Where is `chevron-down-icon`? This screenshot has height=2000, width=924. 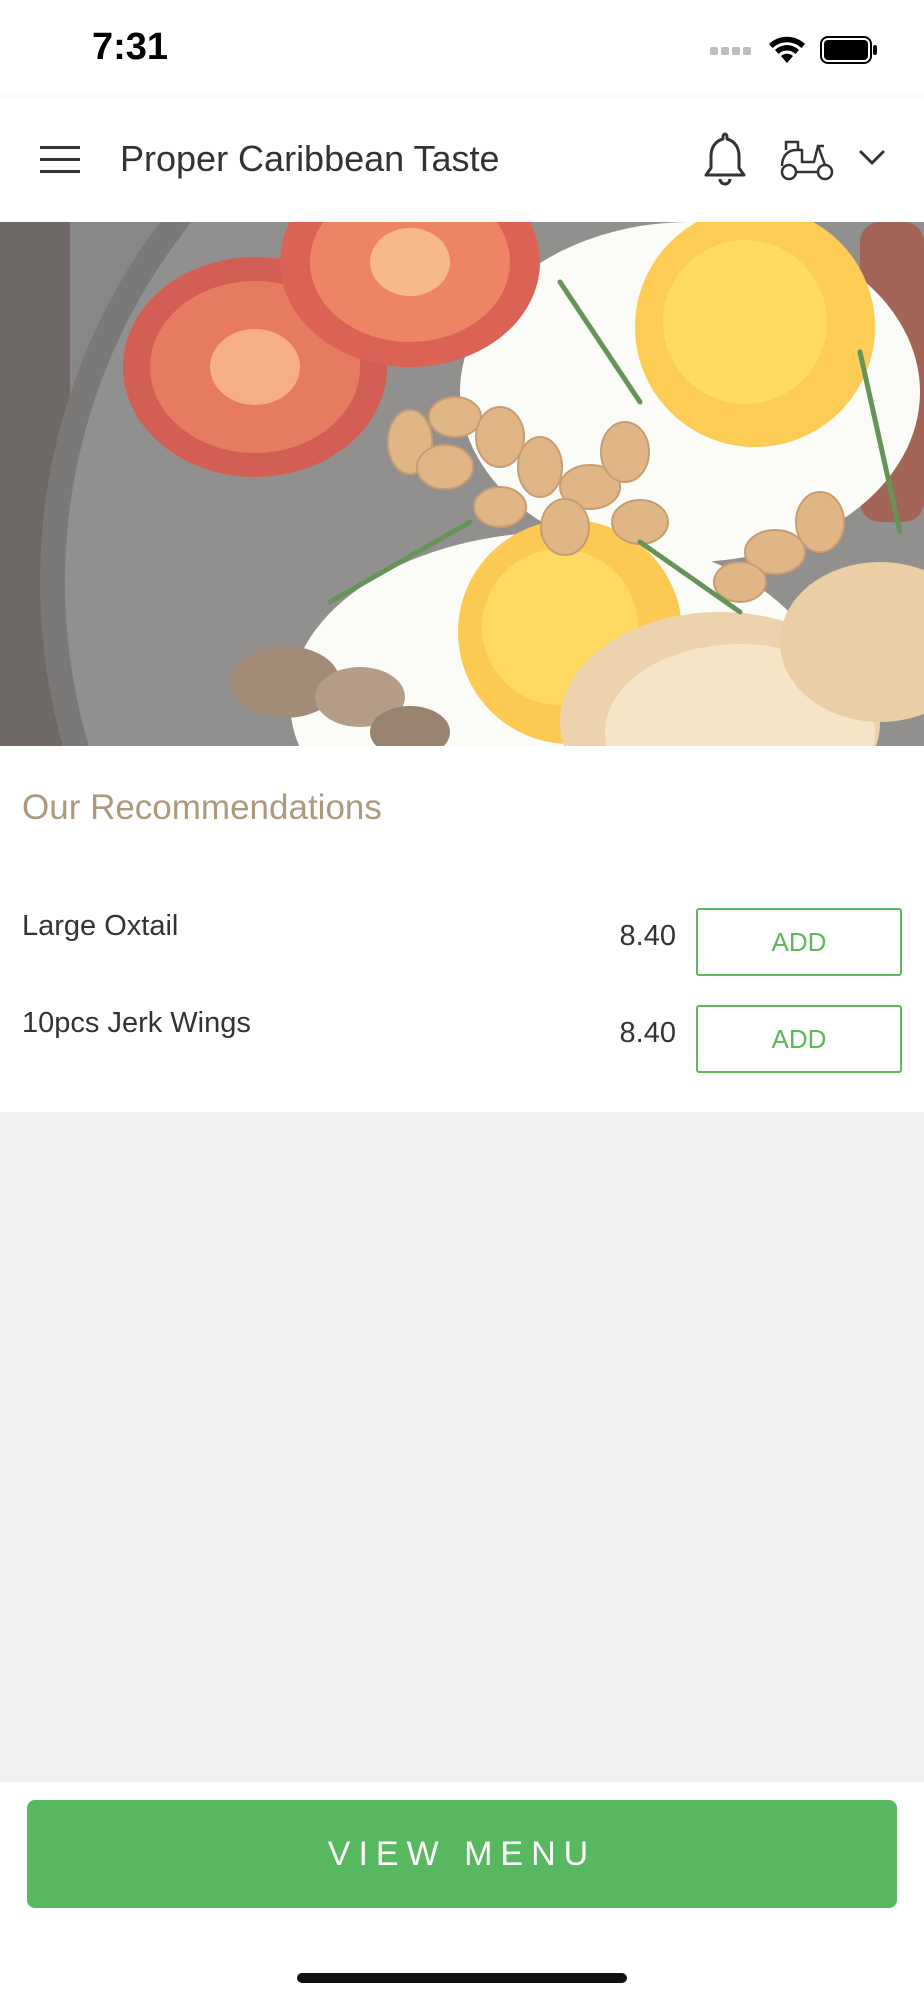
chevron-down-icon is located at coordinates (872, 157).